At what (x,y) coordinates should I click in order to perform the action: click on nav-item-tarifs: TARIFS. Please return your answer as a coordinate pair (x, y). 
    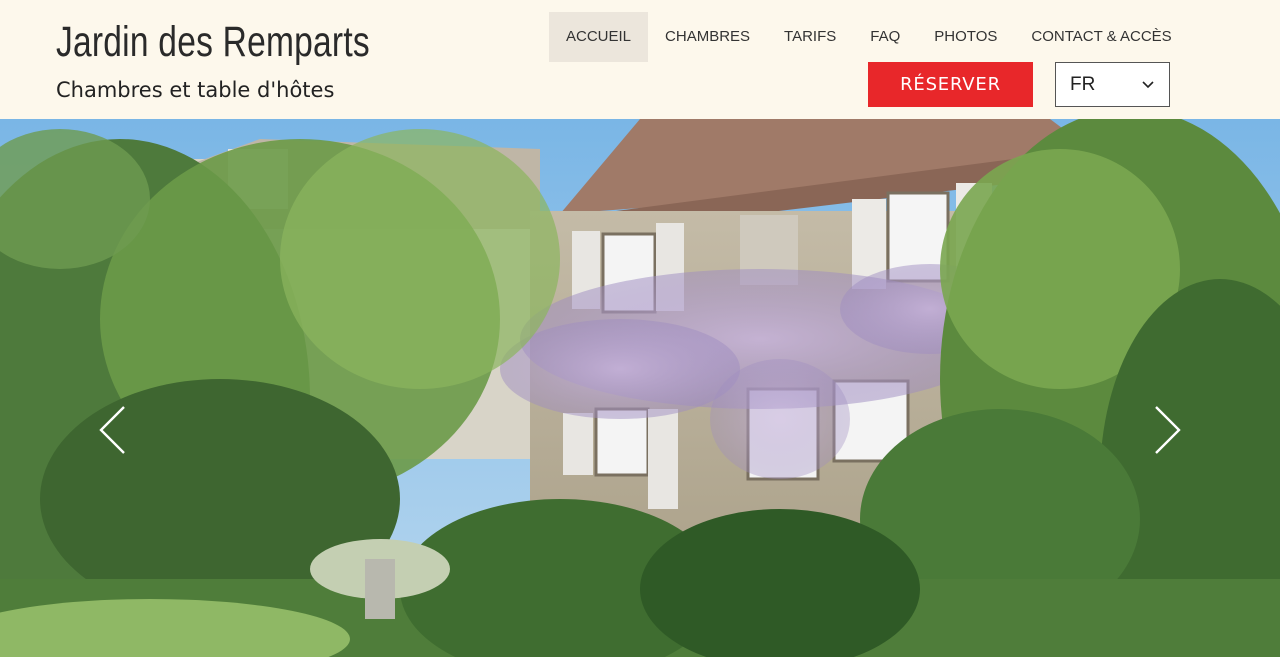
    Looking at the image, I should click on (810, 37).